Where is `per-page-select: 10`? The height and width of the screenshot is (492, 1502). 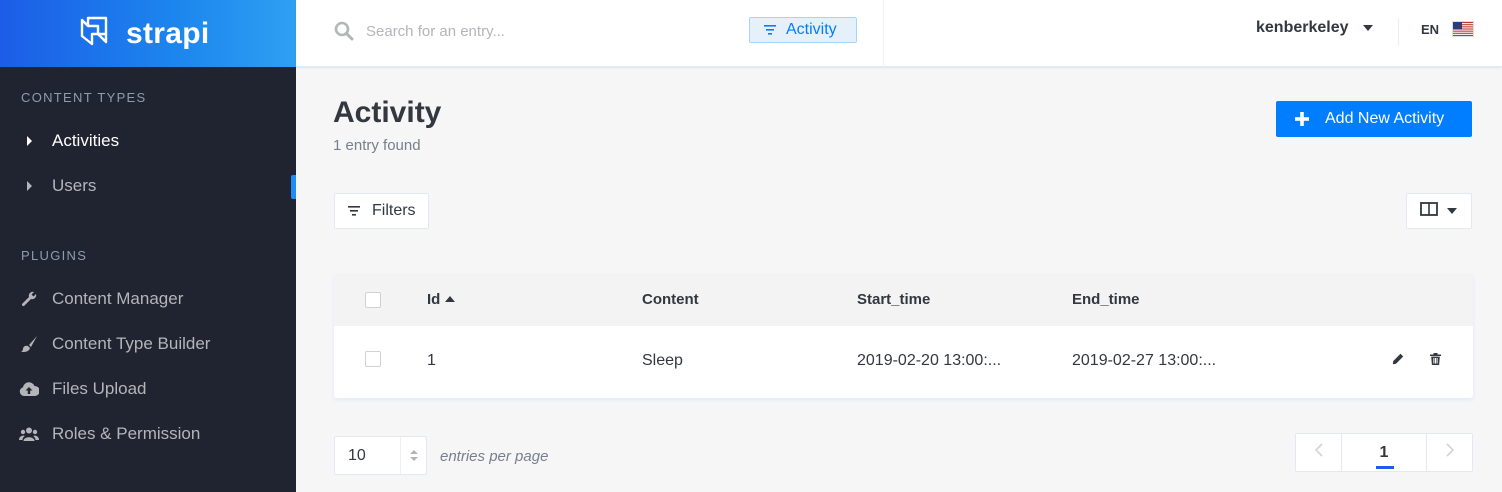 per-page-select: 10 is located at coordinates (380, 455).